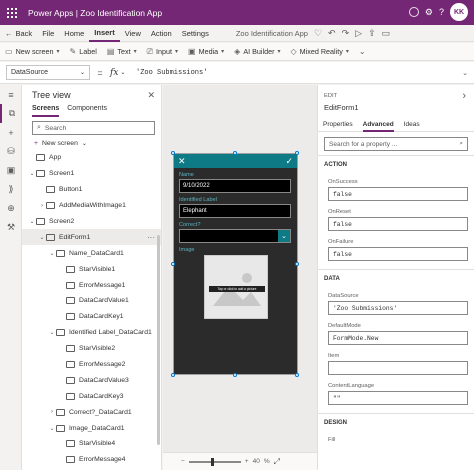 The width and height of the screenshot is (474, 470). What do you see at coordinates (104, 33) in the screenshot?
I see `menu-insert: Insert` at bounding box center [104, 33].